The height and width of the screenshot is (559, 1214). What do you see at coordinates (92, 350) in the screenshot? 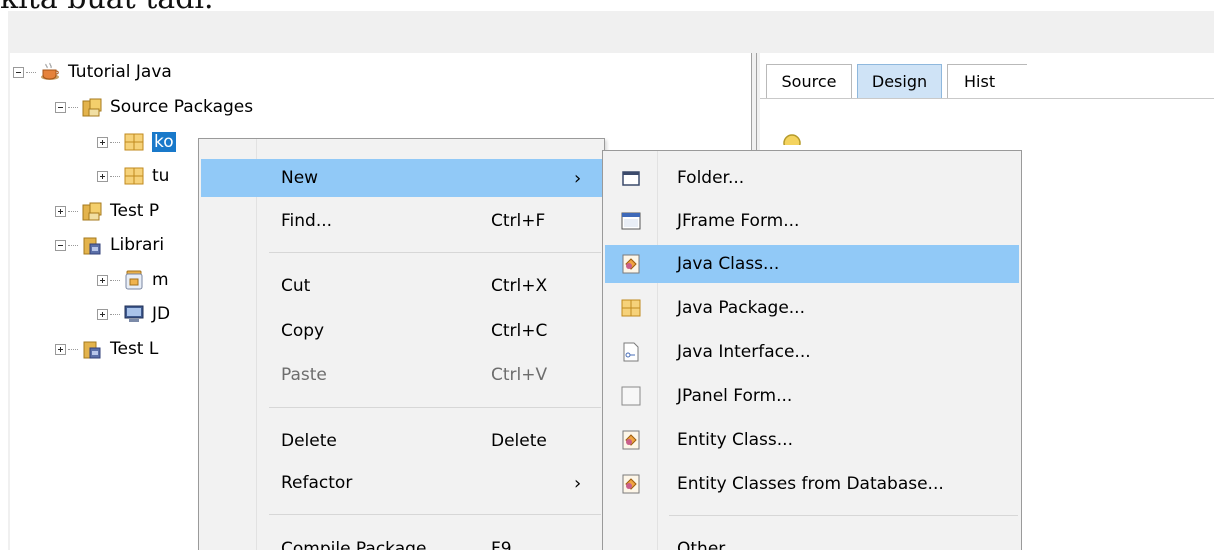
I see `test-libraries-icon` at bounding box center [92, 350].